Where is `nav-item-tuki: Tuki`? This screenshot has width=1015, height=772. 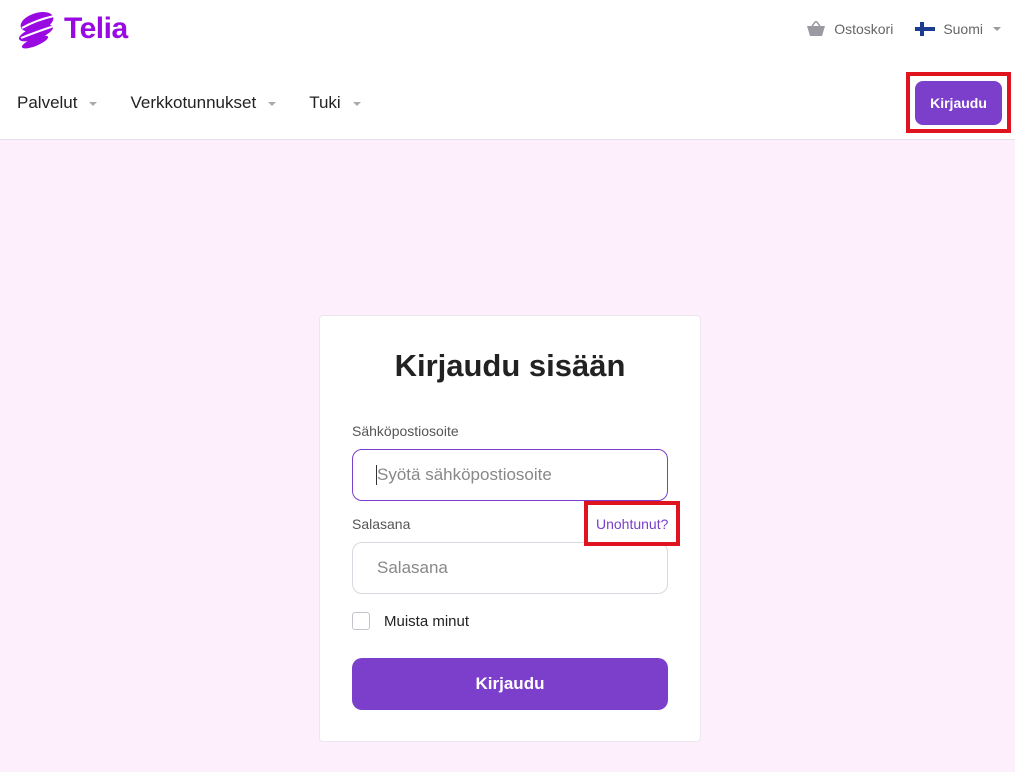 nav-item-tuki: Tuki is located at coordinates (335, 103).